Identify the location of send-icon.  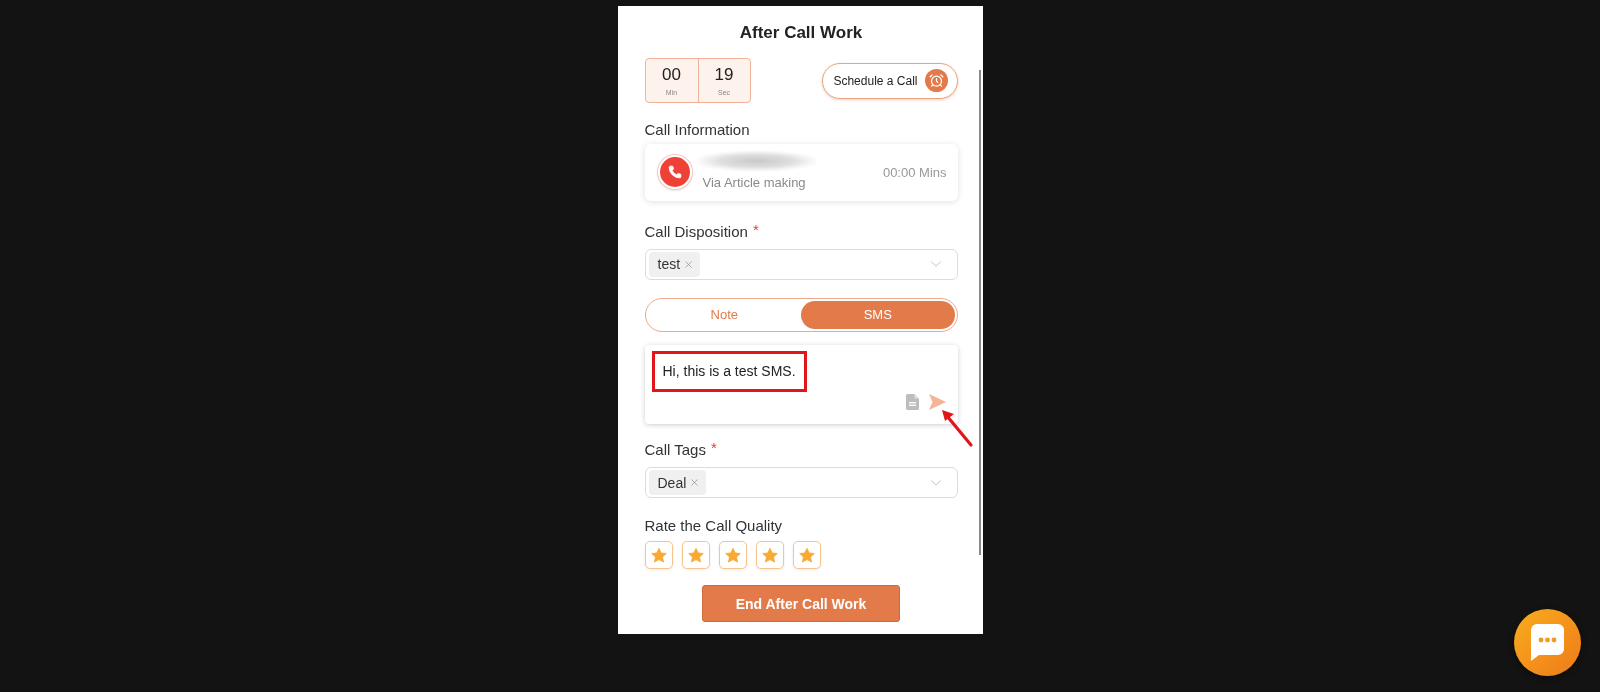
(937, 402).